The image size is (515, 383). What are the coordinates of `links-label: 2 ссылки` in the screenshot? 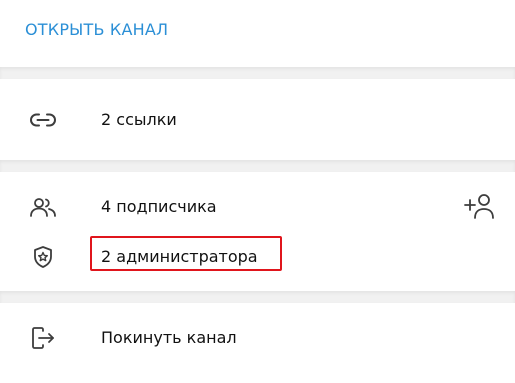 It's located at (139, 119).